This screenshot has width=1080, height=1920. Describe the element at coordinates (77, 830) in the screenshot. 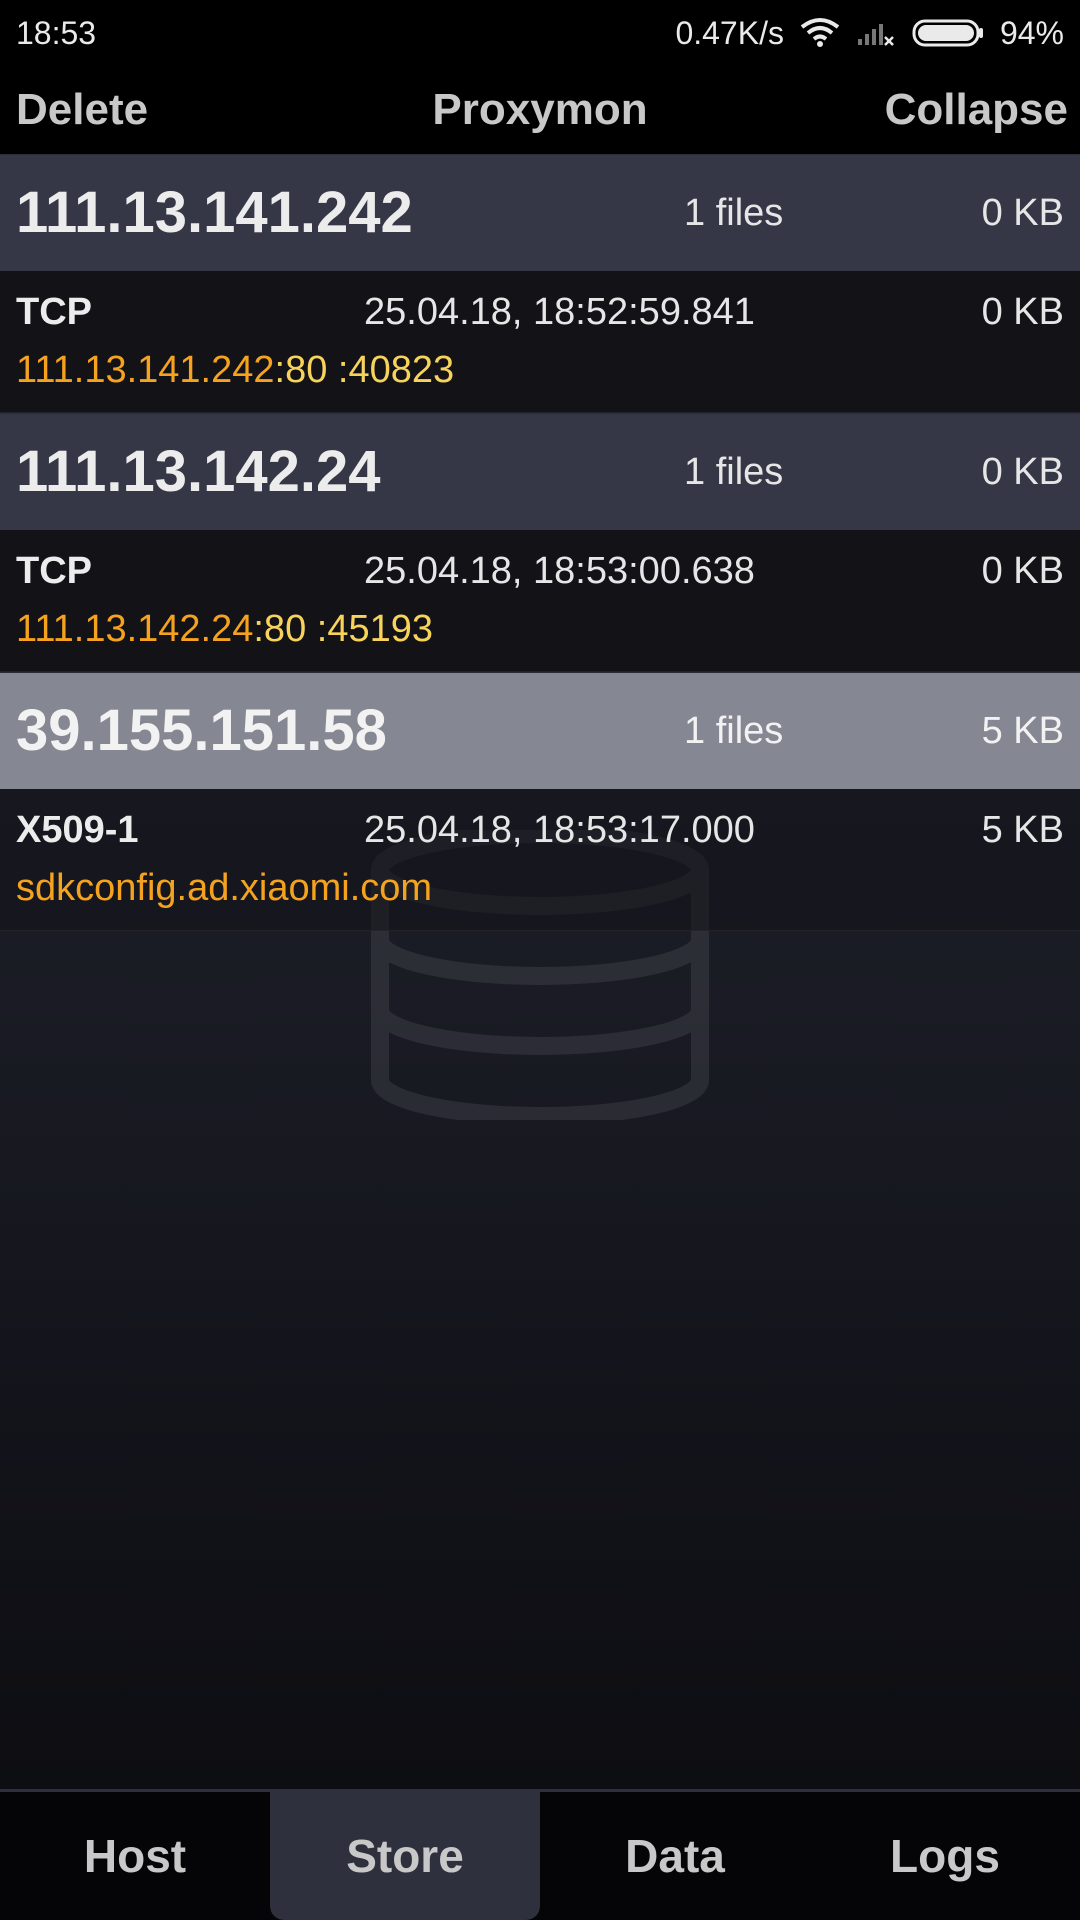

I see `entry-protocol: X509-1` at that location.